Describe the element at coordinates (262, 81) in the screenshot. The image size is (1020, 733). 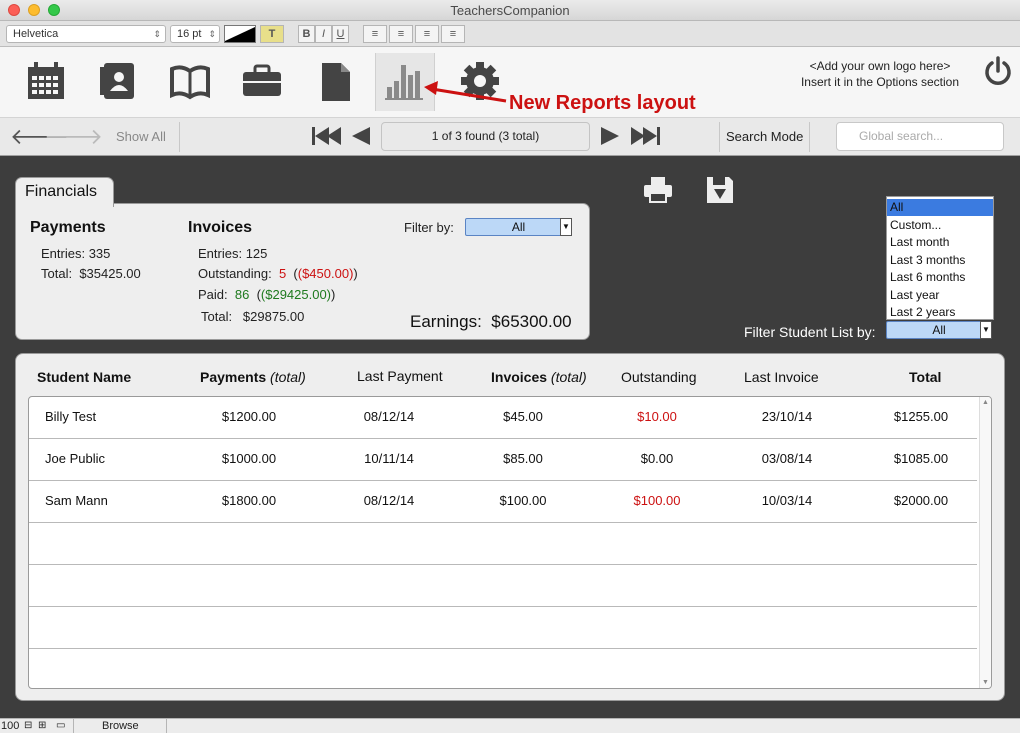
I see `briefcase-icon` at that location.